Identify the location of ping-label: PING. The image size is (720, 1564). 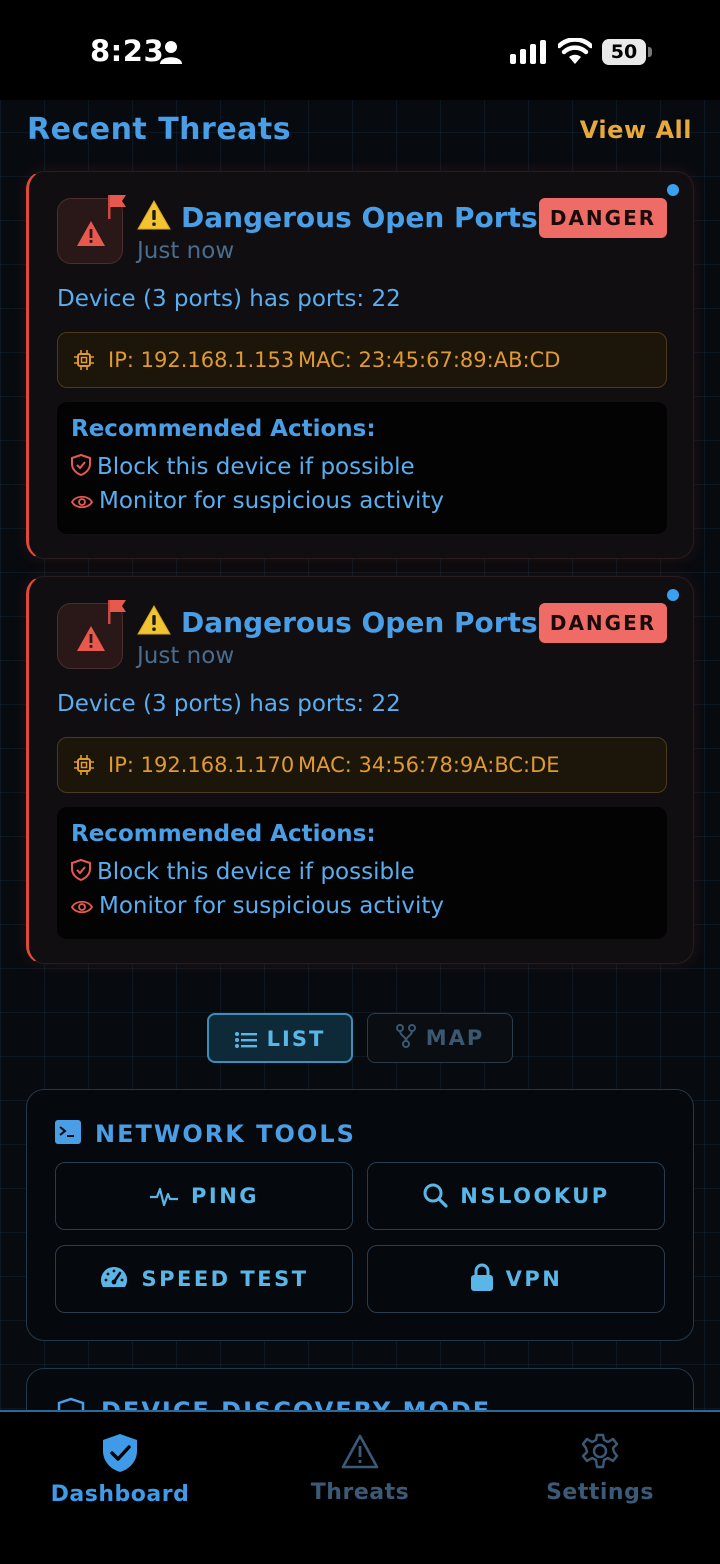
(225, 1196).